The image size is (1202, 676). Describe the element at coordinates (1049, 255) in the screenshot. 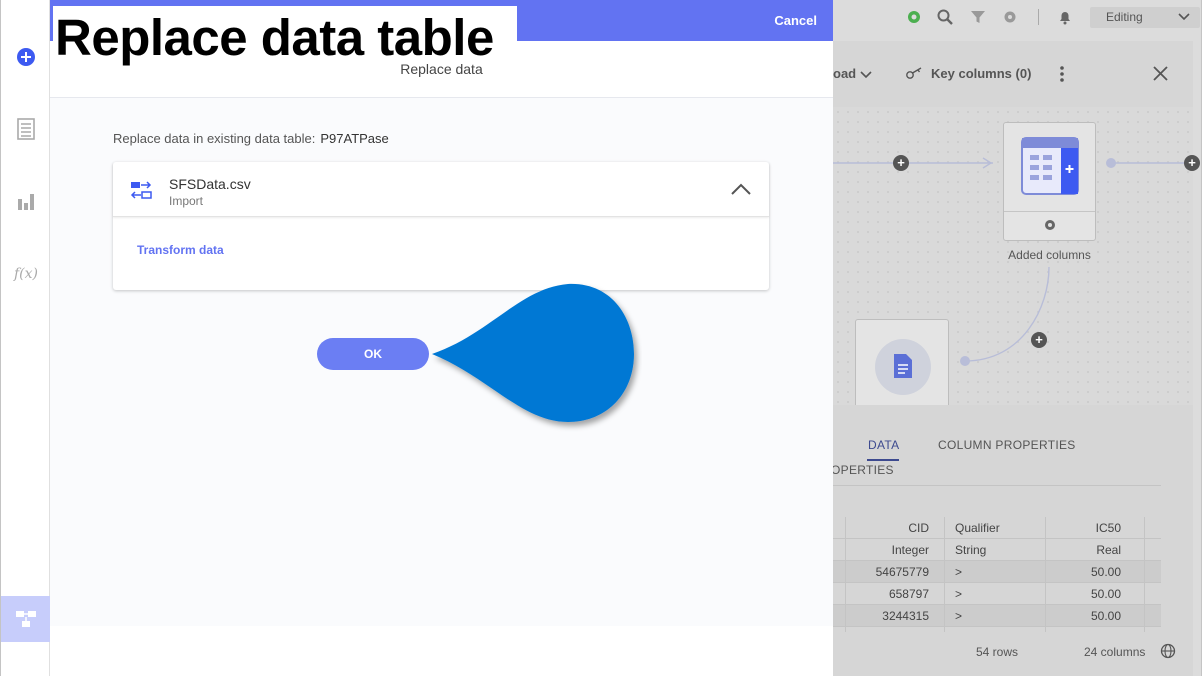

I see `node-label: Added columns` at that location.